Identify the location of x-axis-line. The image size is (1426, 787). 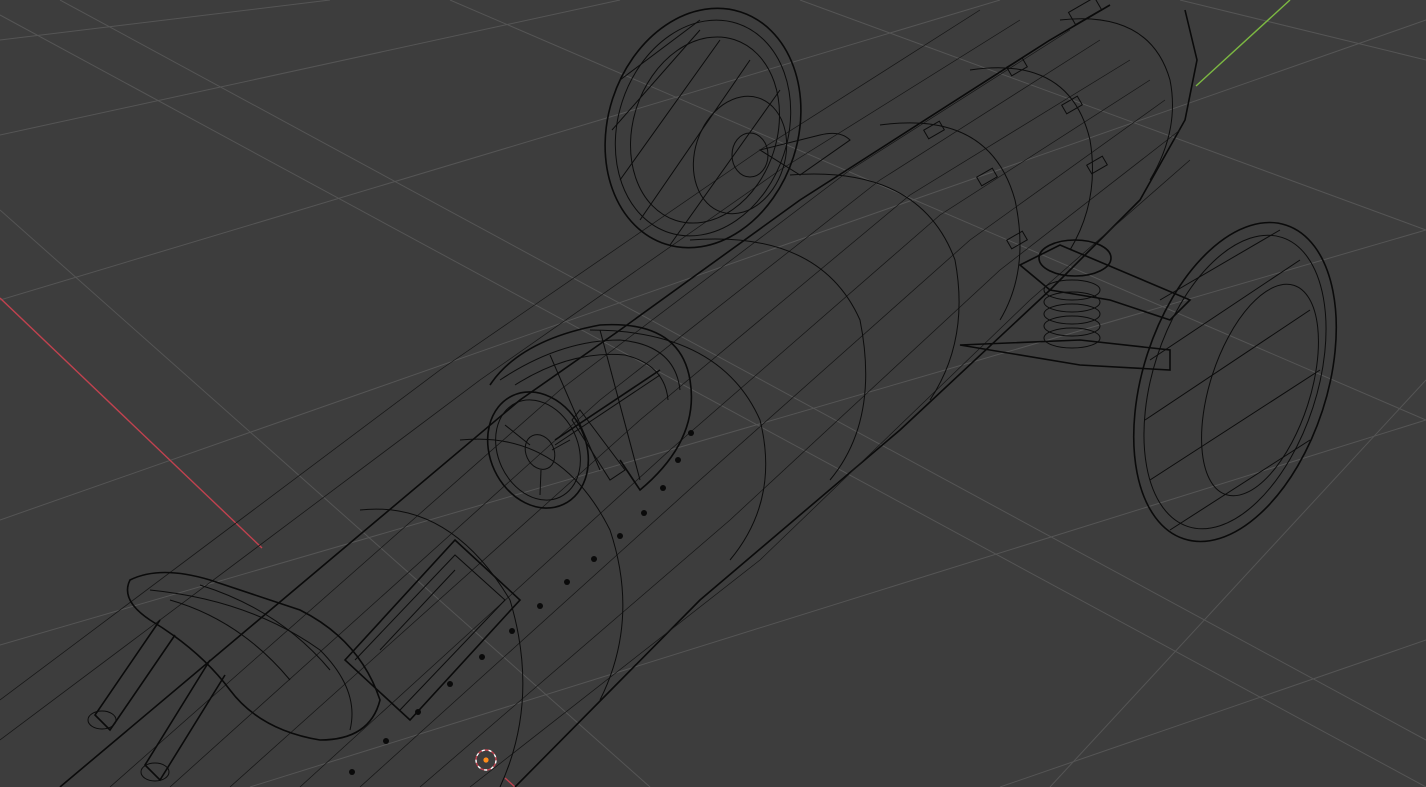
(131, 423).